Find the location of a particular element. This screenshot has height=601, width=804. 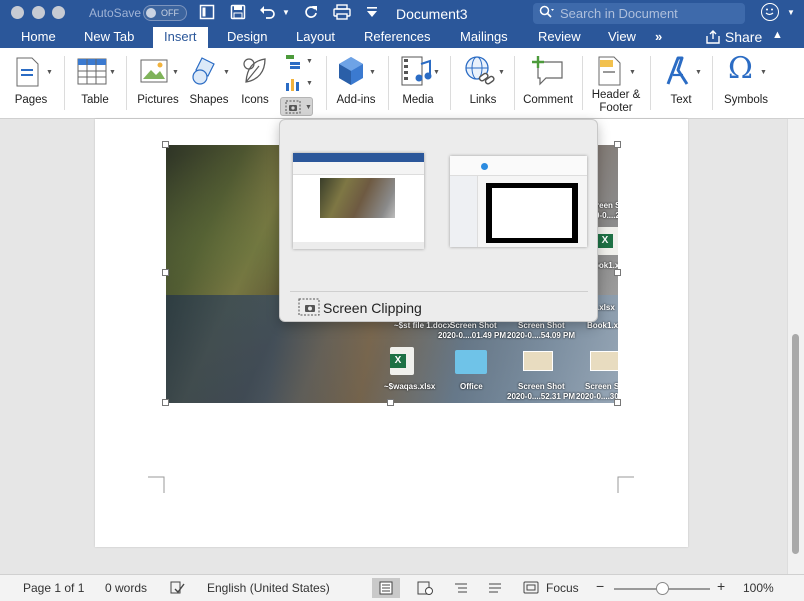

zoom-slider is located at coordinates (662, 588).